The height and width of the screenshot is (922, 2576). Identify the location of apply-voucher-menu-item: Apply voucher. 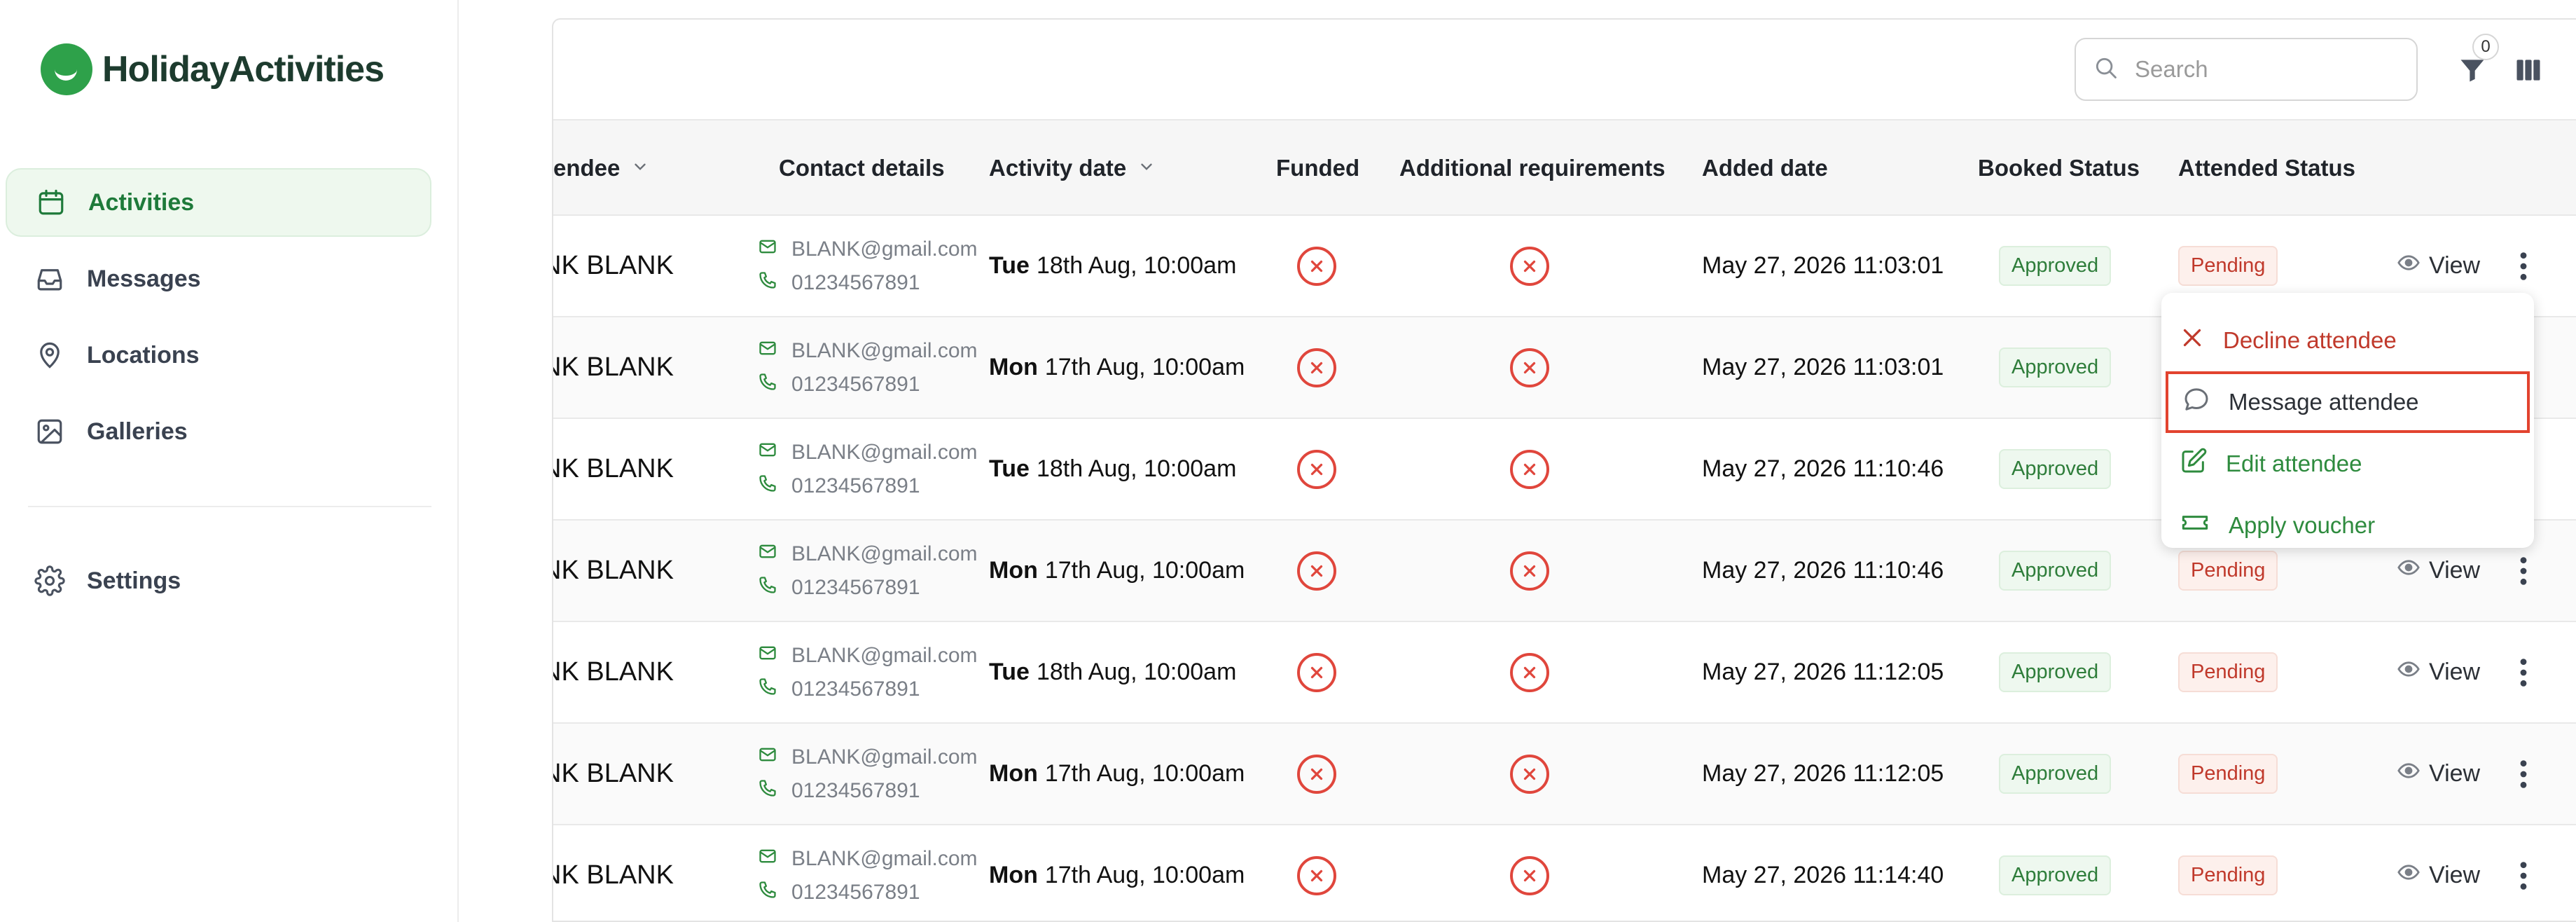
(2347, 525).